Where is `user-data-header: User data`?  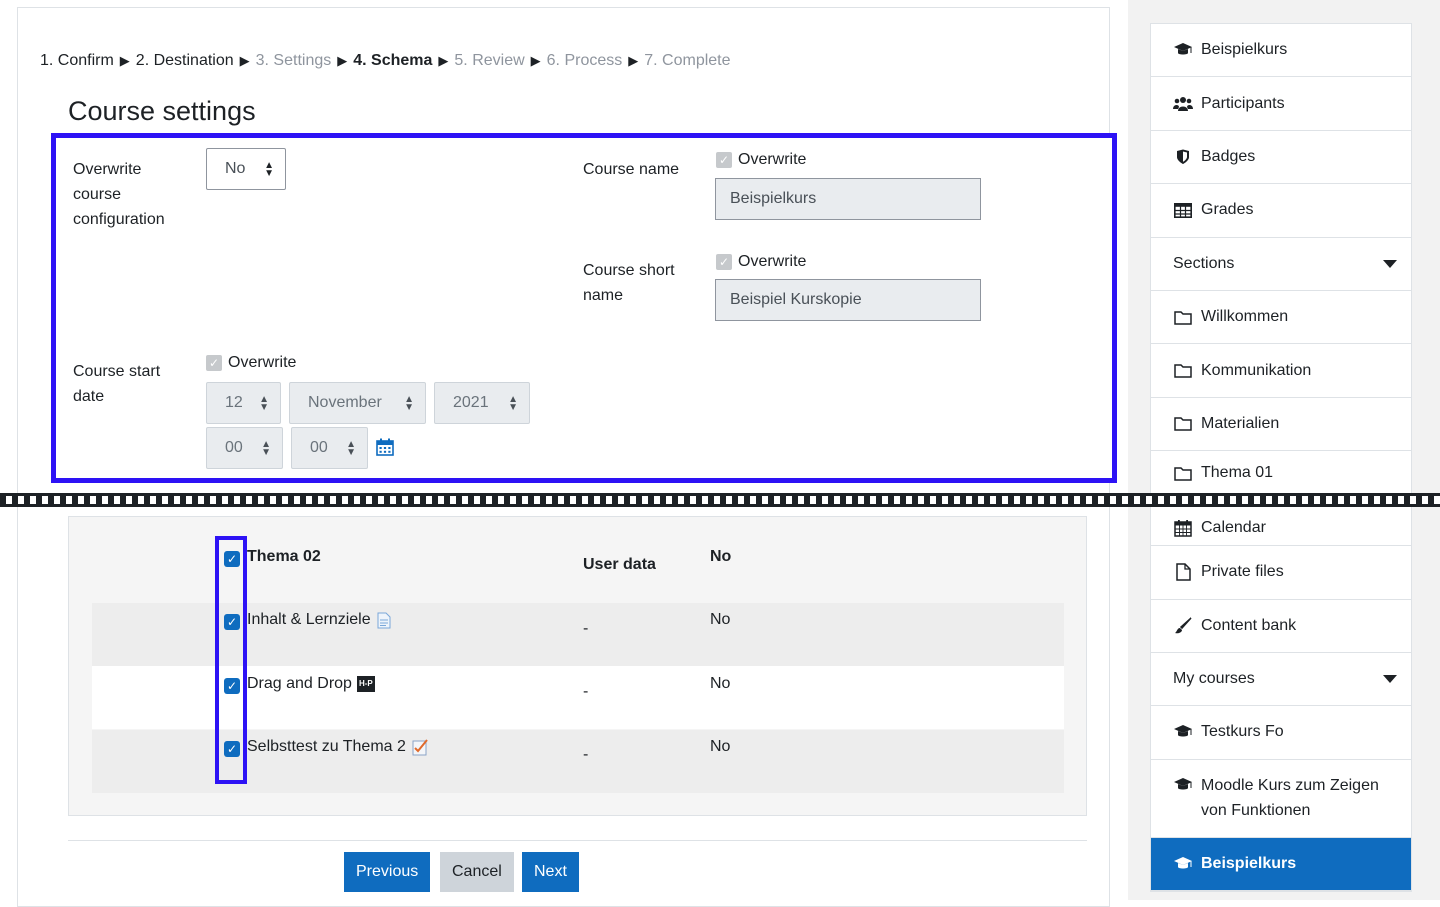
user-data-header: User data is located at coordinates (619, 564).